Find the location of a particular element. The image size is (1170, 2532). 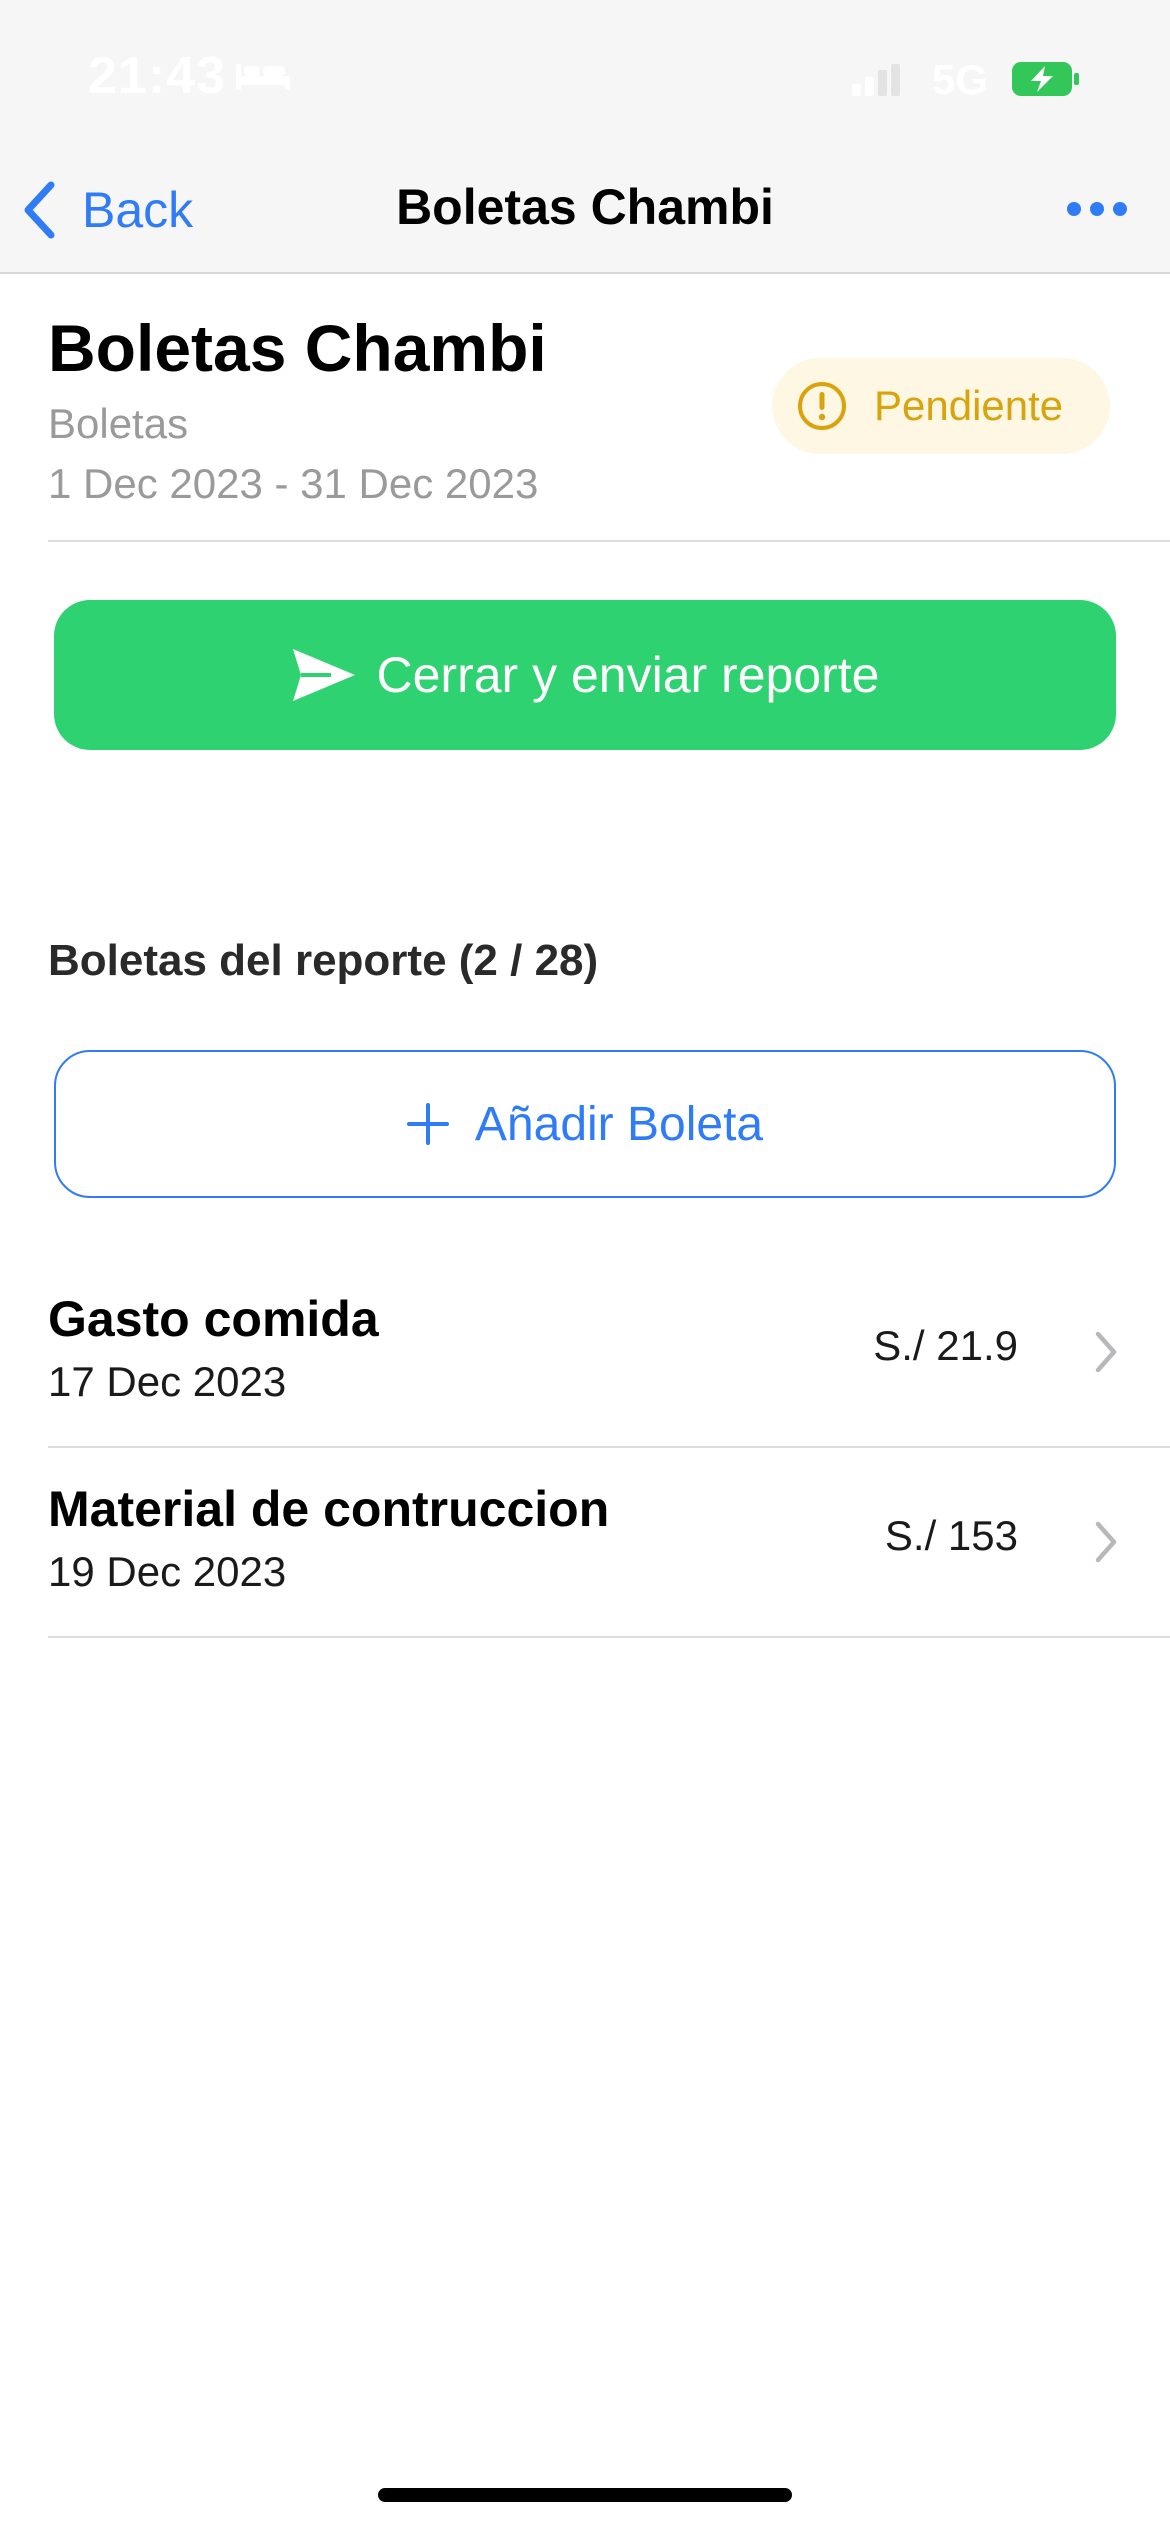

send-report-button: Cerrar y enviar reporte is located at coordinates (585, 675).